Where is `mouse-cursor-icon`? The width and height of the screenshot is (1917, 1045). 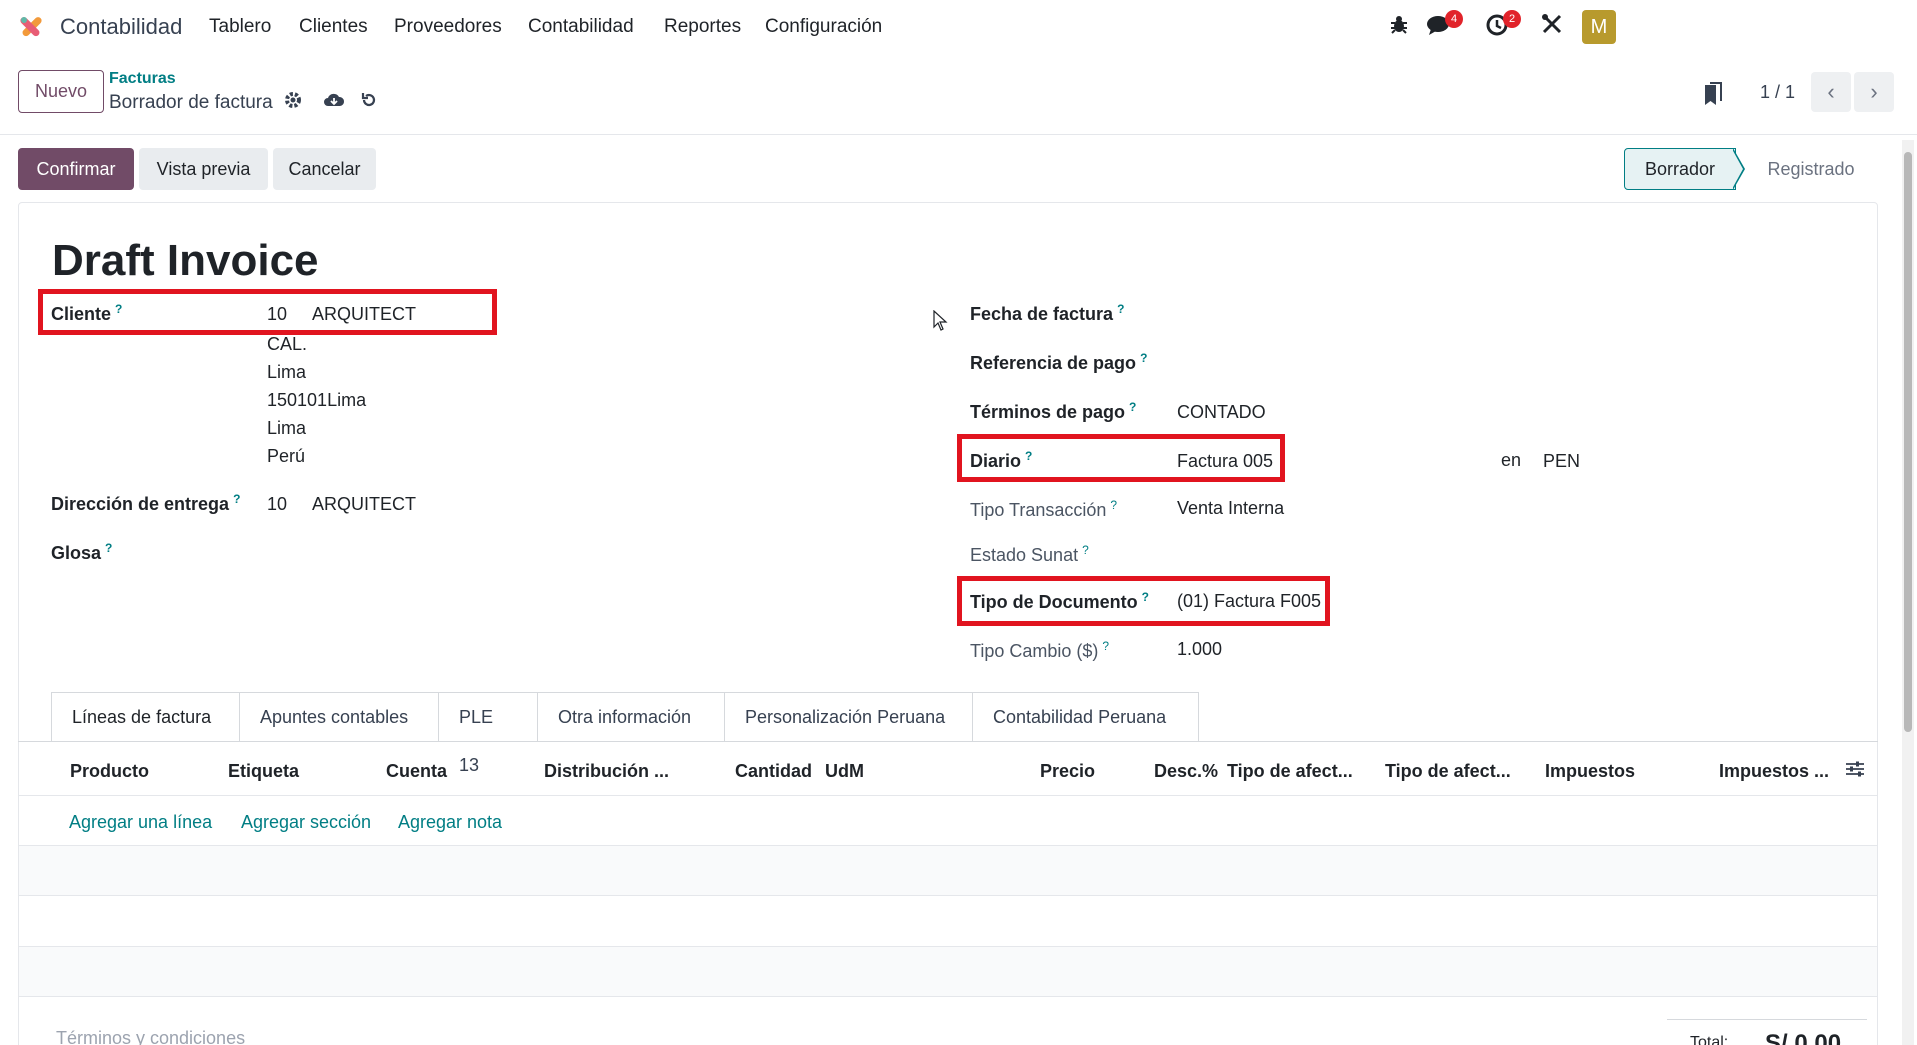
mouse-cursor-icon is located at coordinates (940, 320).